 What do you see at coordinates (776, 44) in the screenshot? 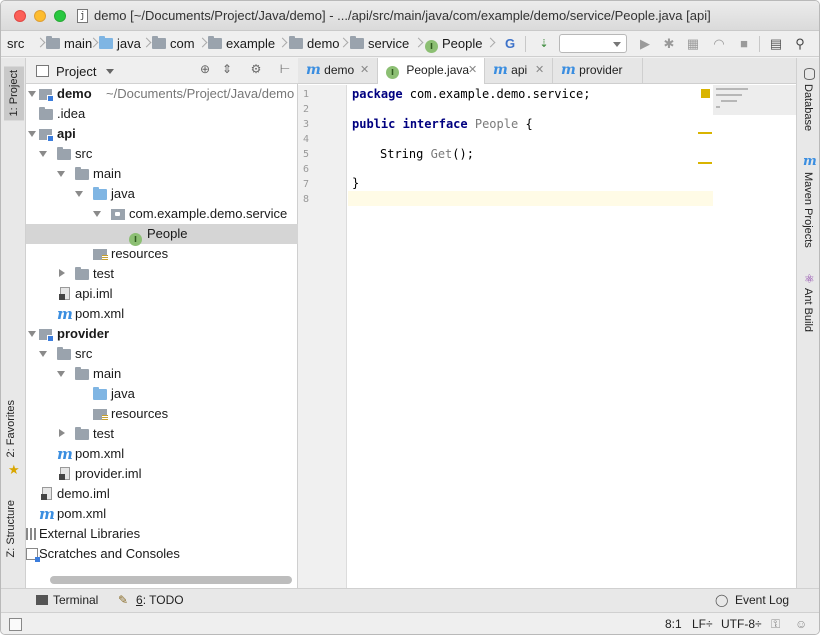
I see `project-structure-icon: ▤` at bounding box center [776, 44].